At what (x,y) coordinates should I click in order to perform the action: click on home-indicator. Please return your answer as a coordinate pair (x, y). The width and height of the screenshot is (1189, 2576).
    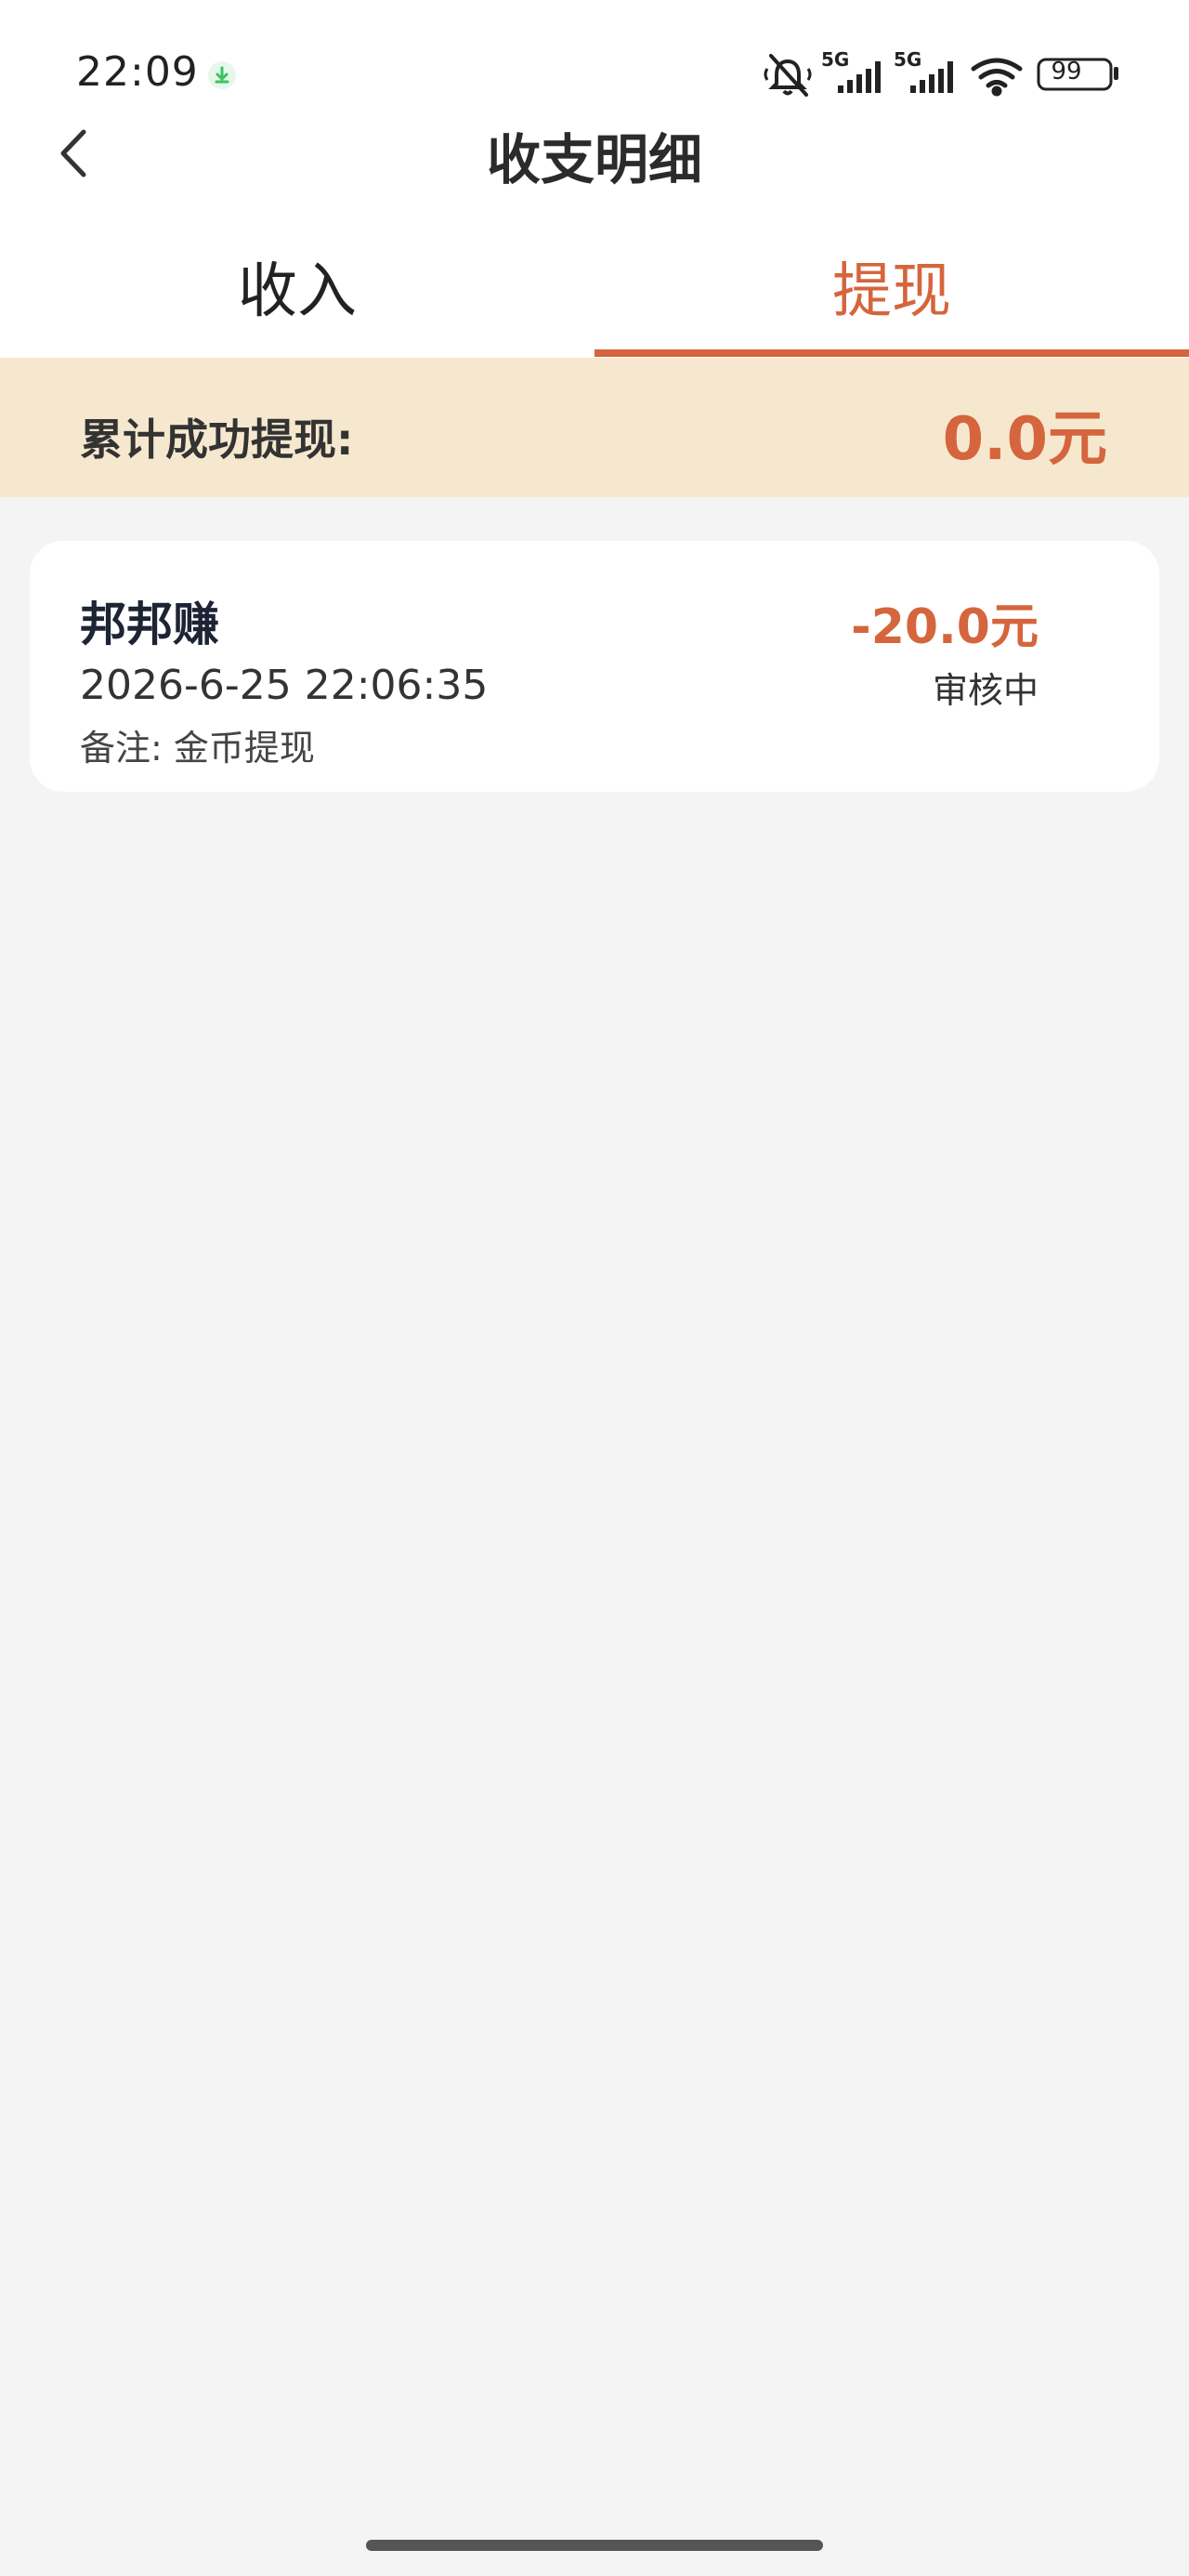
    Looking at the image, I should click on (594, 2545).